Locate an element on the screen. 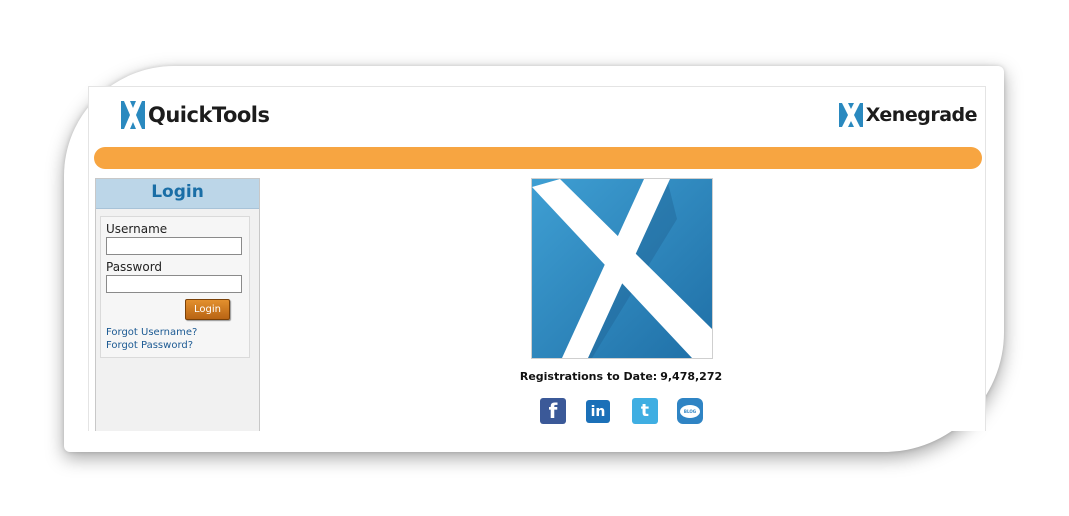  username-label: Username is located at coordinates (137, 229).